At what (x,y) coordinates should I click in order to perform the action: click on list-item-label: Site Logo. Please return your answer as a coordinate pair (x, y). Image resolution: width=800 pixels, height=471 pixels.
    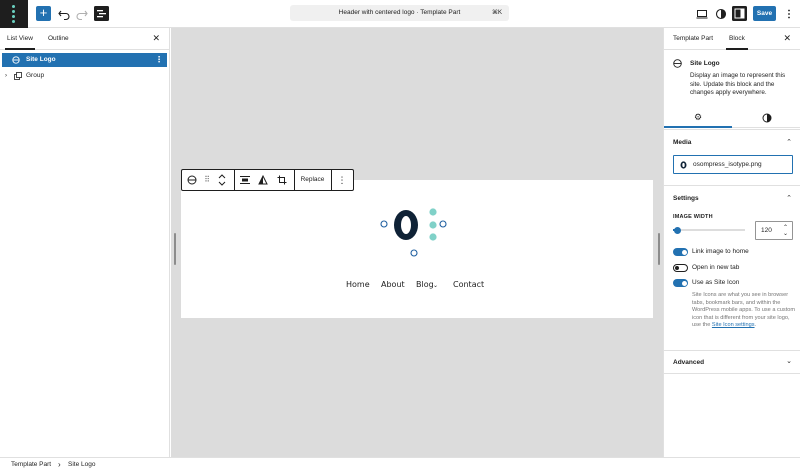
    Looking at the image, I should click on (41, 59).